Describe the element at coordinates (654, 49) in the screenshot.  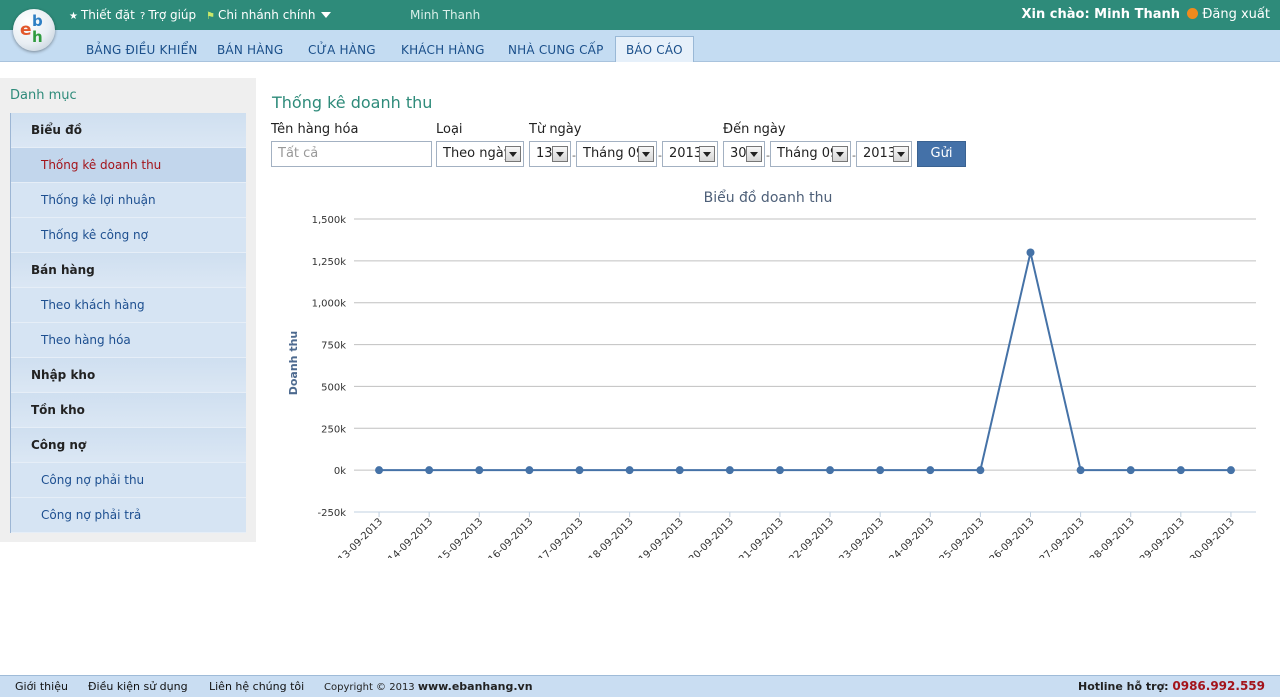
I see `tab-reports: BÁO CÁO` at that location.